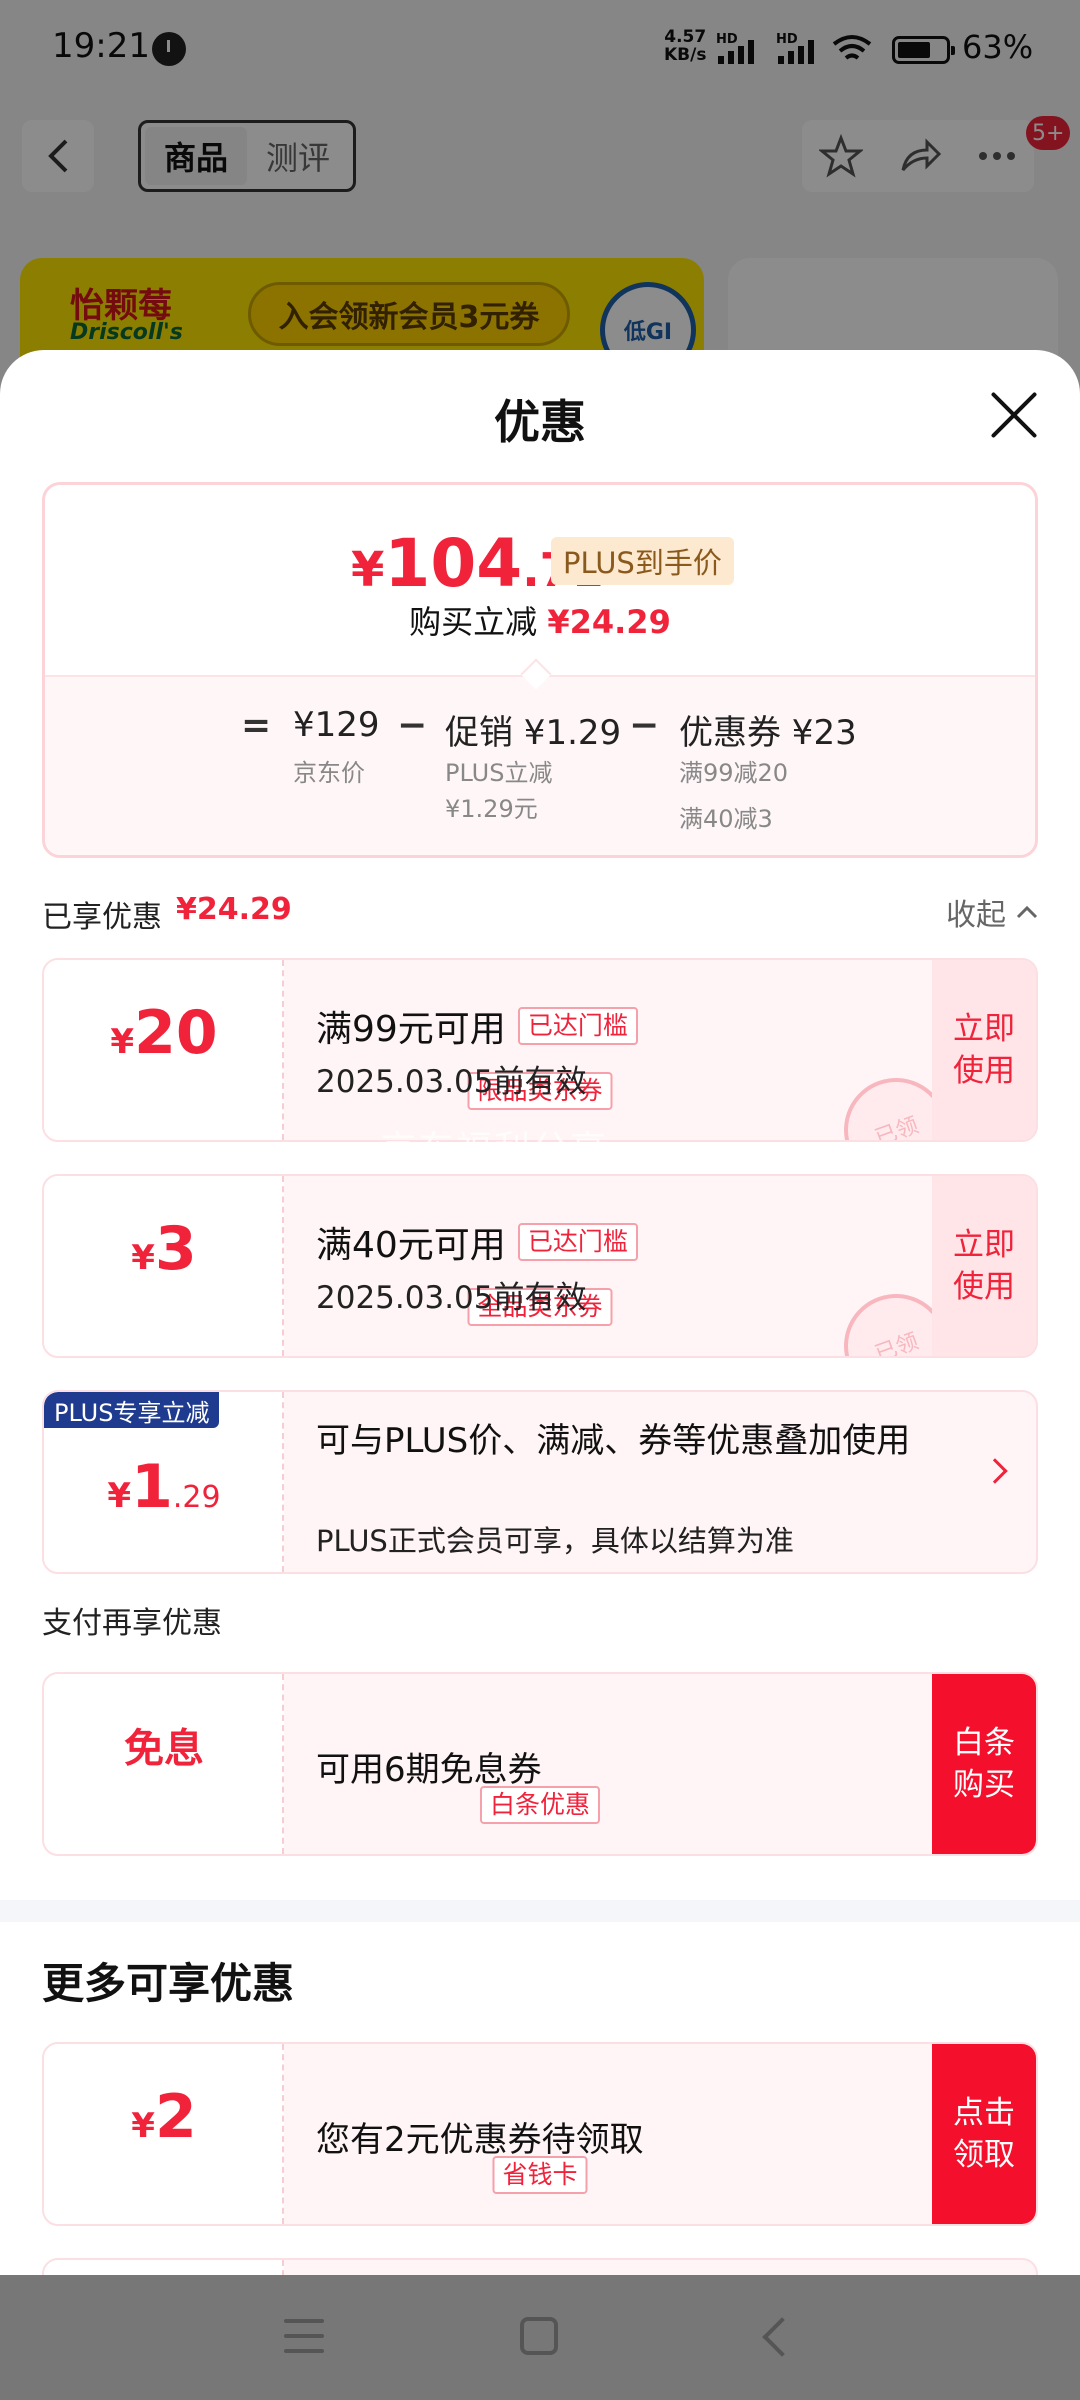  Describe the element at coordinates (368, 570) in the screenshot. I see `price-symbol: ¥` at that location.